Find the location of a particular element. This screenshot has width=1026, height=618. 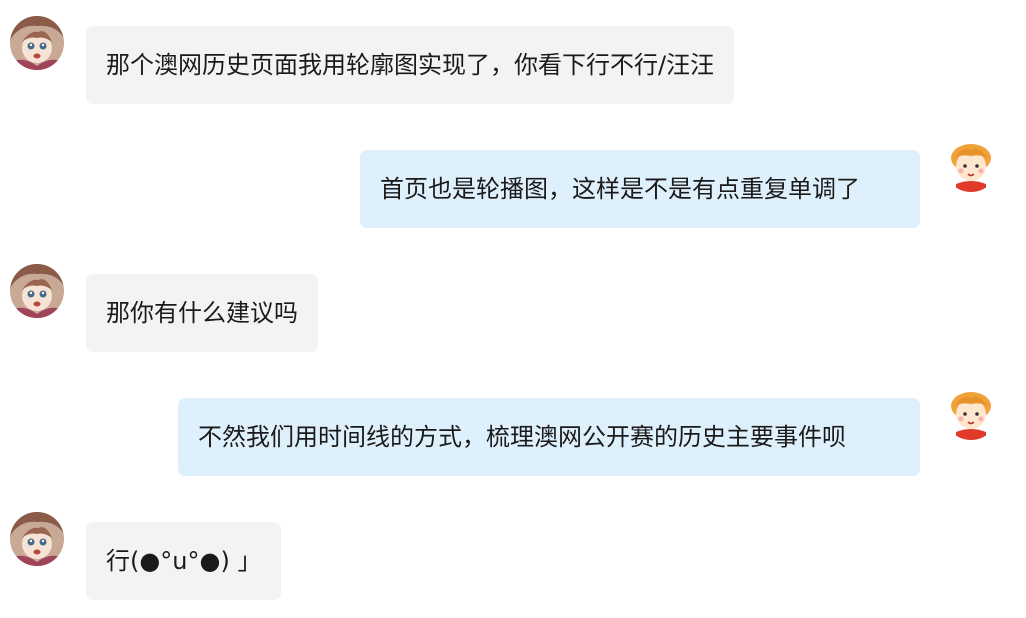

message-bubble: 不然我们用时间线的方式，梳理澳网公开赛的历史主要事件呗 is located at coordinates (549, 437).